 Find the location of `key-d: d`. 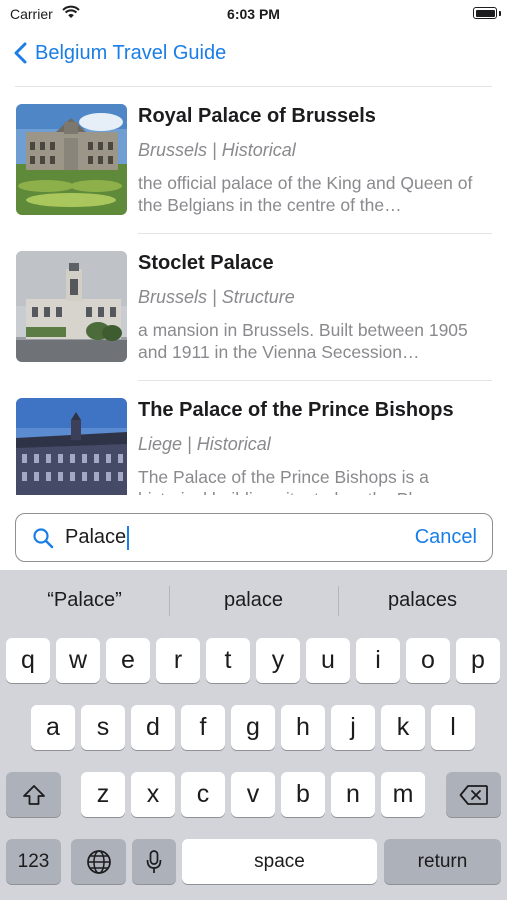

key-d: d is located at coordinates (153, 727).